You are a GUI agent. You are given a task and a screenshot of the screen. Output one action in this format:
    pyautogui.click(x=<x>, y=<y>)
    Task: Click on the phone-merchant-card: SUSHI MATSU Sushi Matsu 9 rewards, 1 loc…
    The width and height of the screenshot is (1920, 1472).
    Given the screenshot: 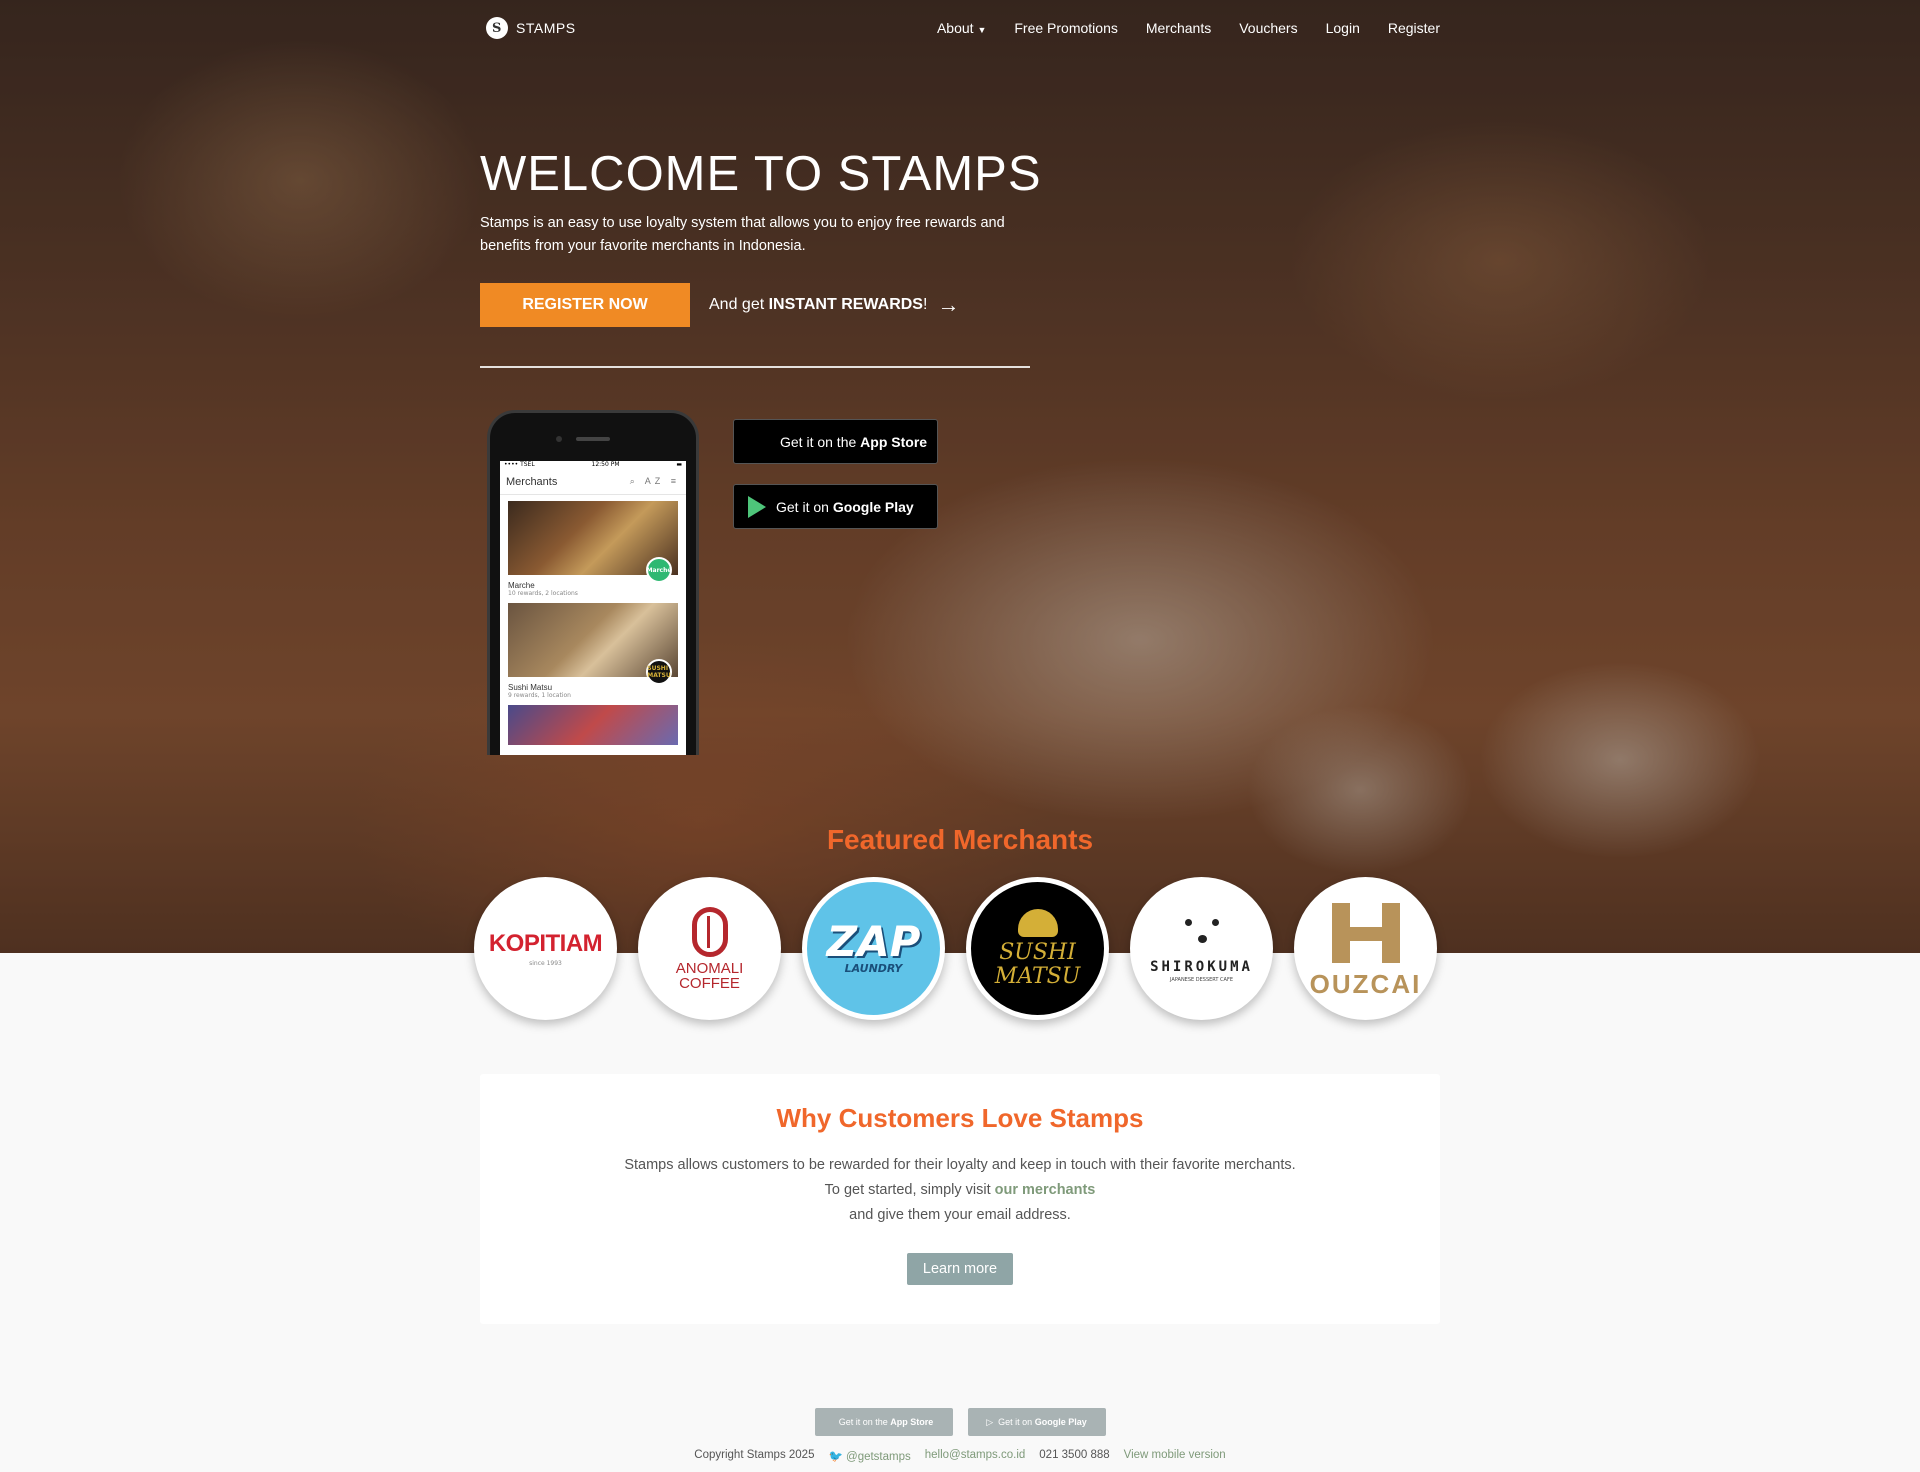 What is the action you would take?
    pyautogui.click(x=593, y=651)
    